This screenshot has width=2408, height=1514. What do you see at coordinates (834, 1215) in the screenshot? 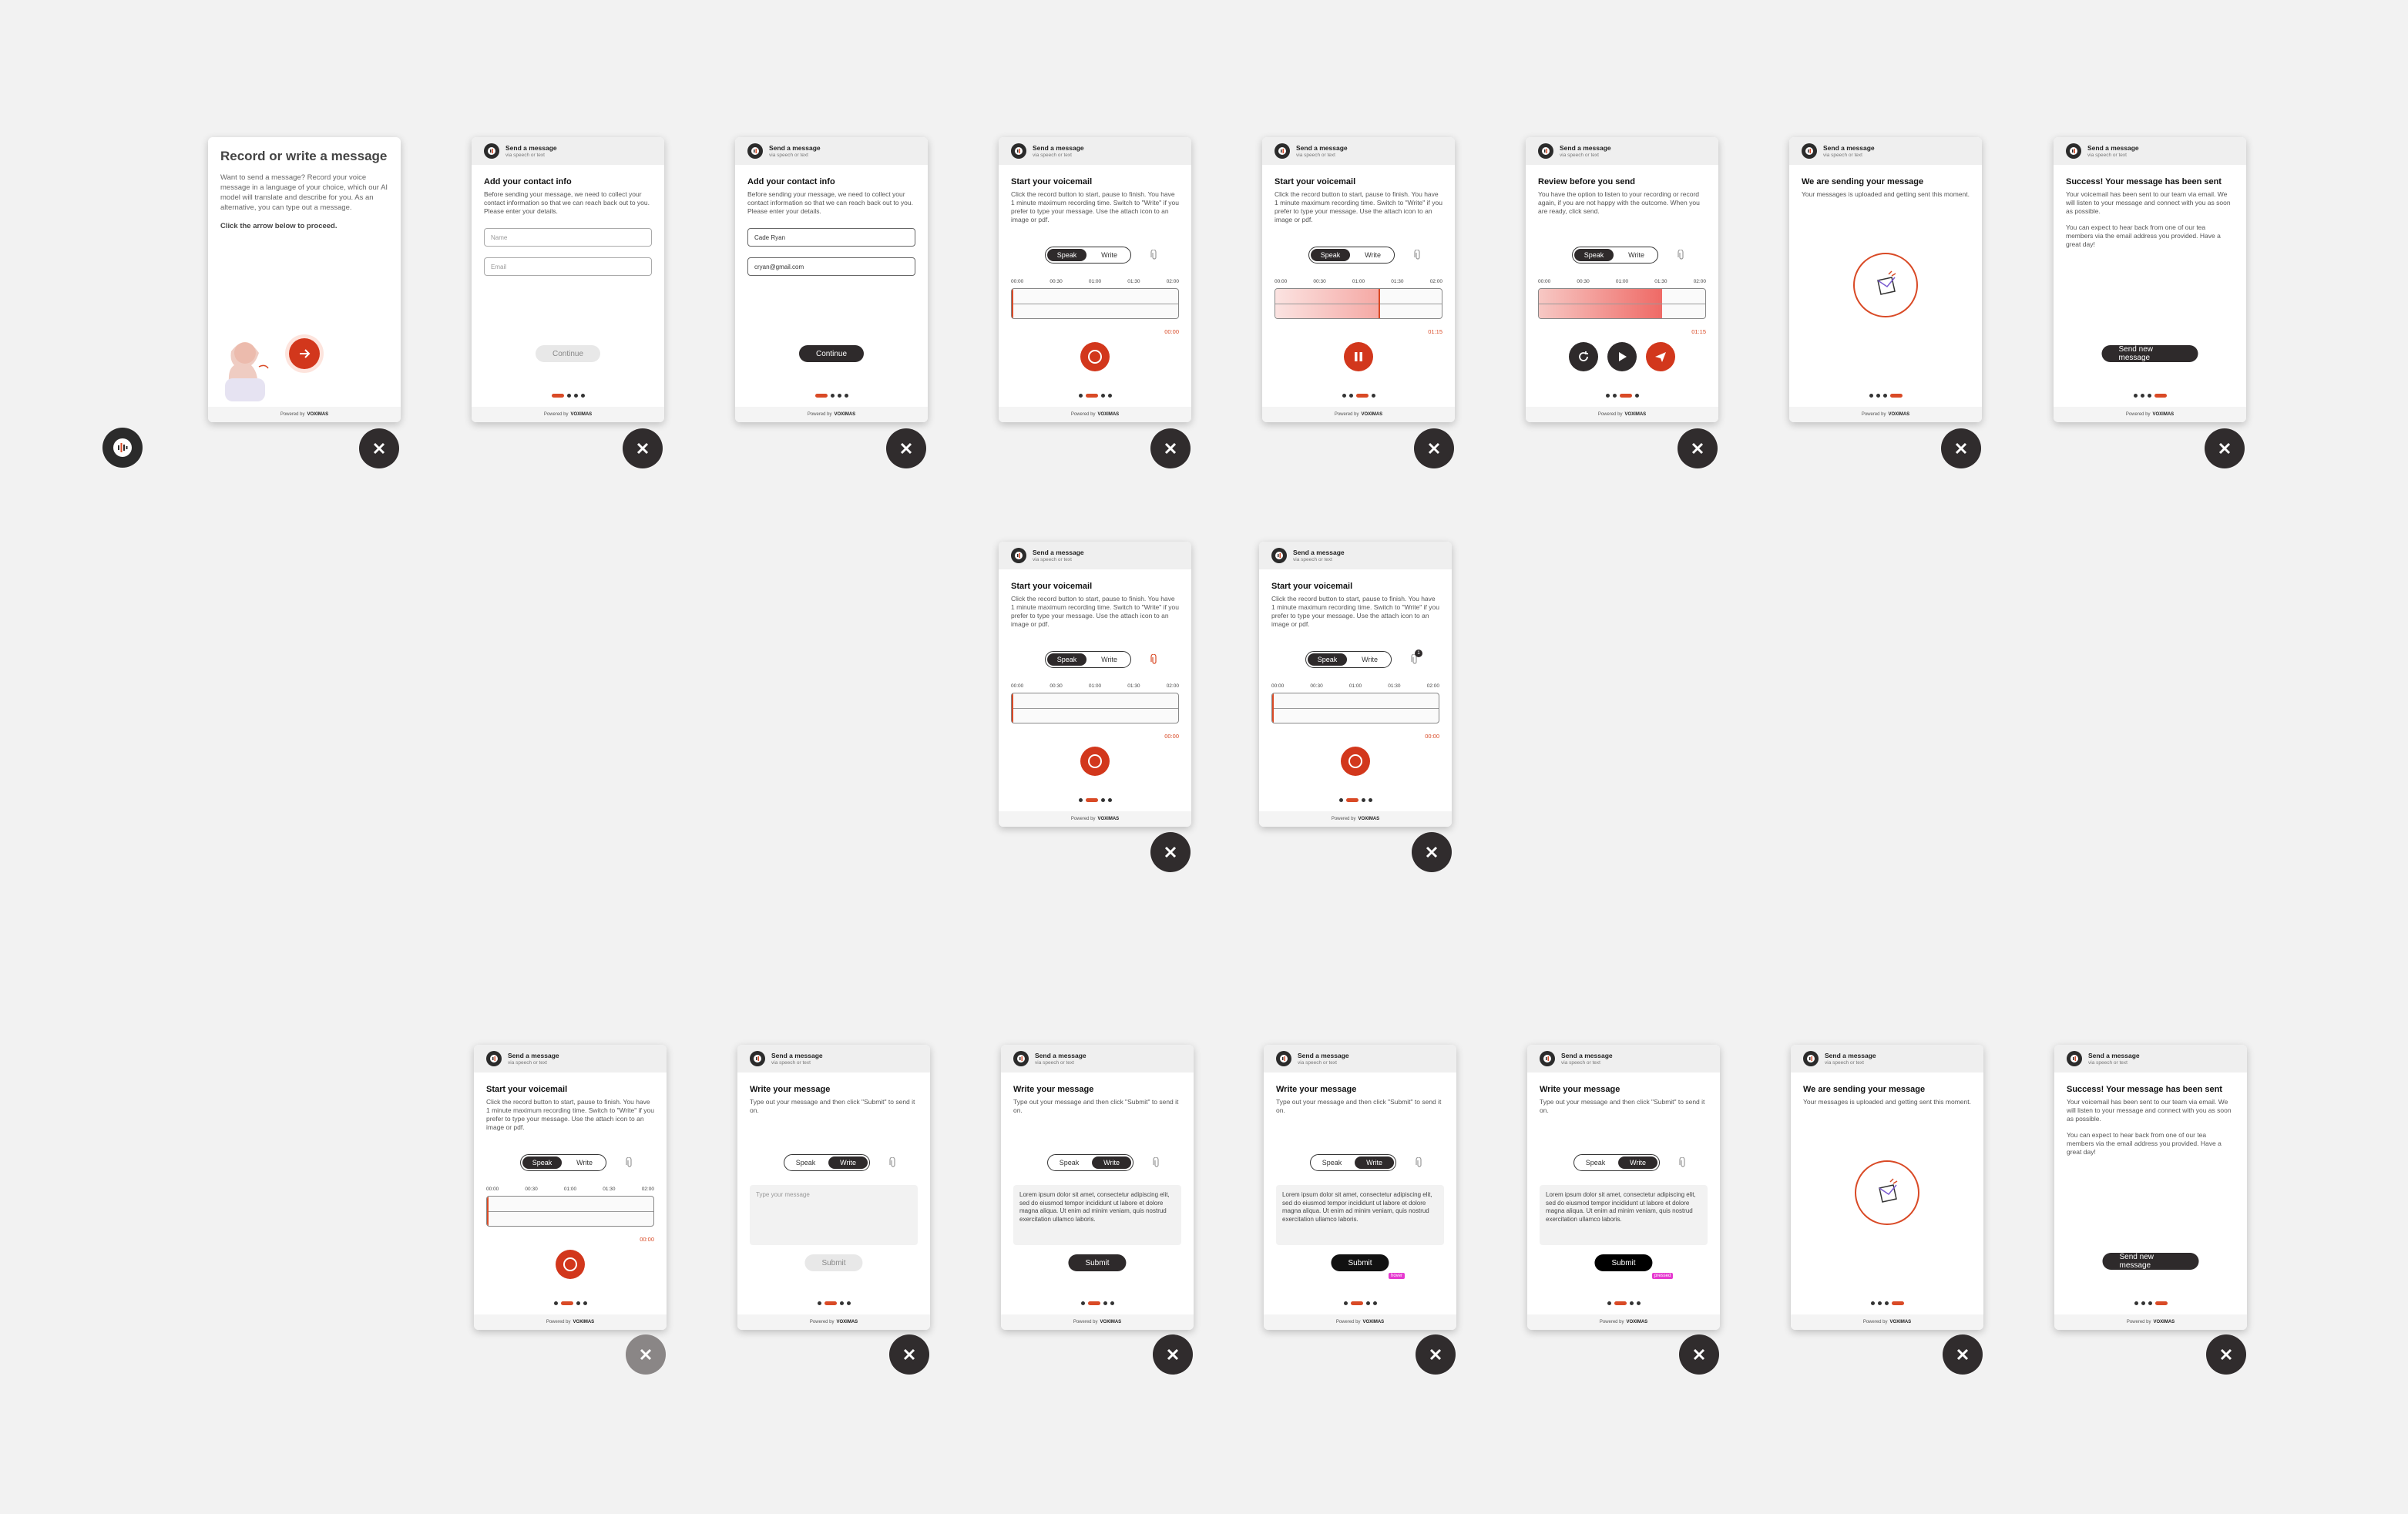
I see `message-textarea: Type your message` at bounding box center [834, 1215].